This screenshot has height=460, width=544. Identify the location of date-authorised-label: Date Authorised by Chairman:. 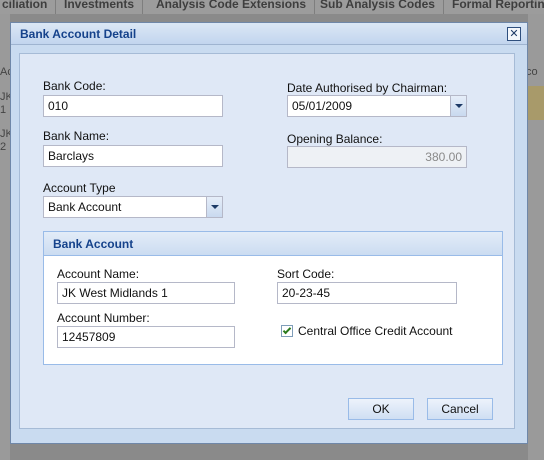
(367, 88).